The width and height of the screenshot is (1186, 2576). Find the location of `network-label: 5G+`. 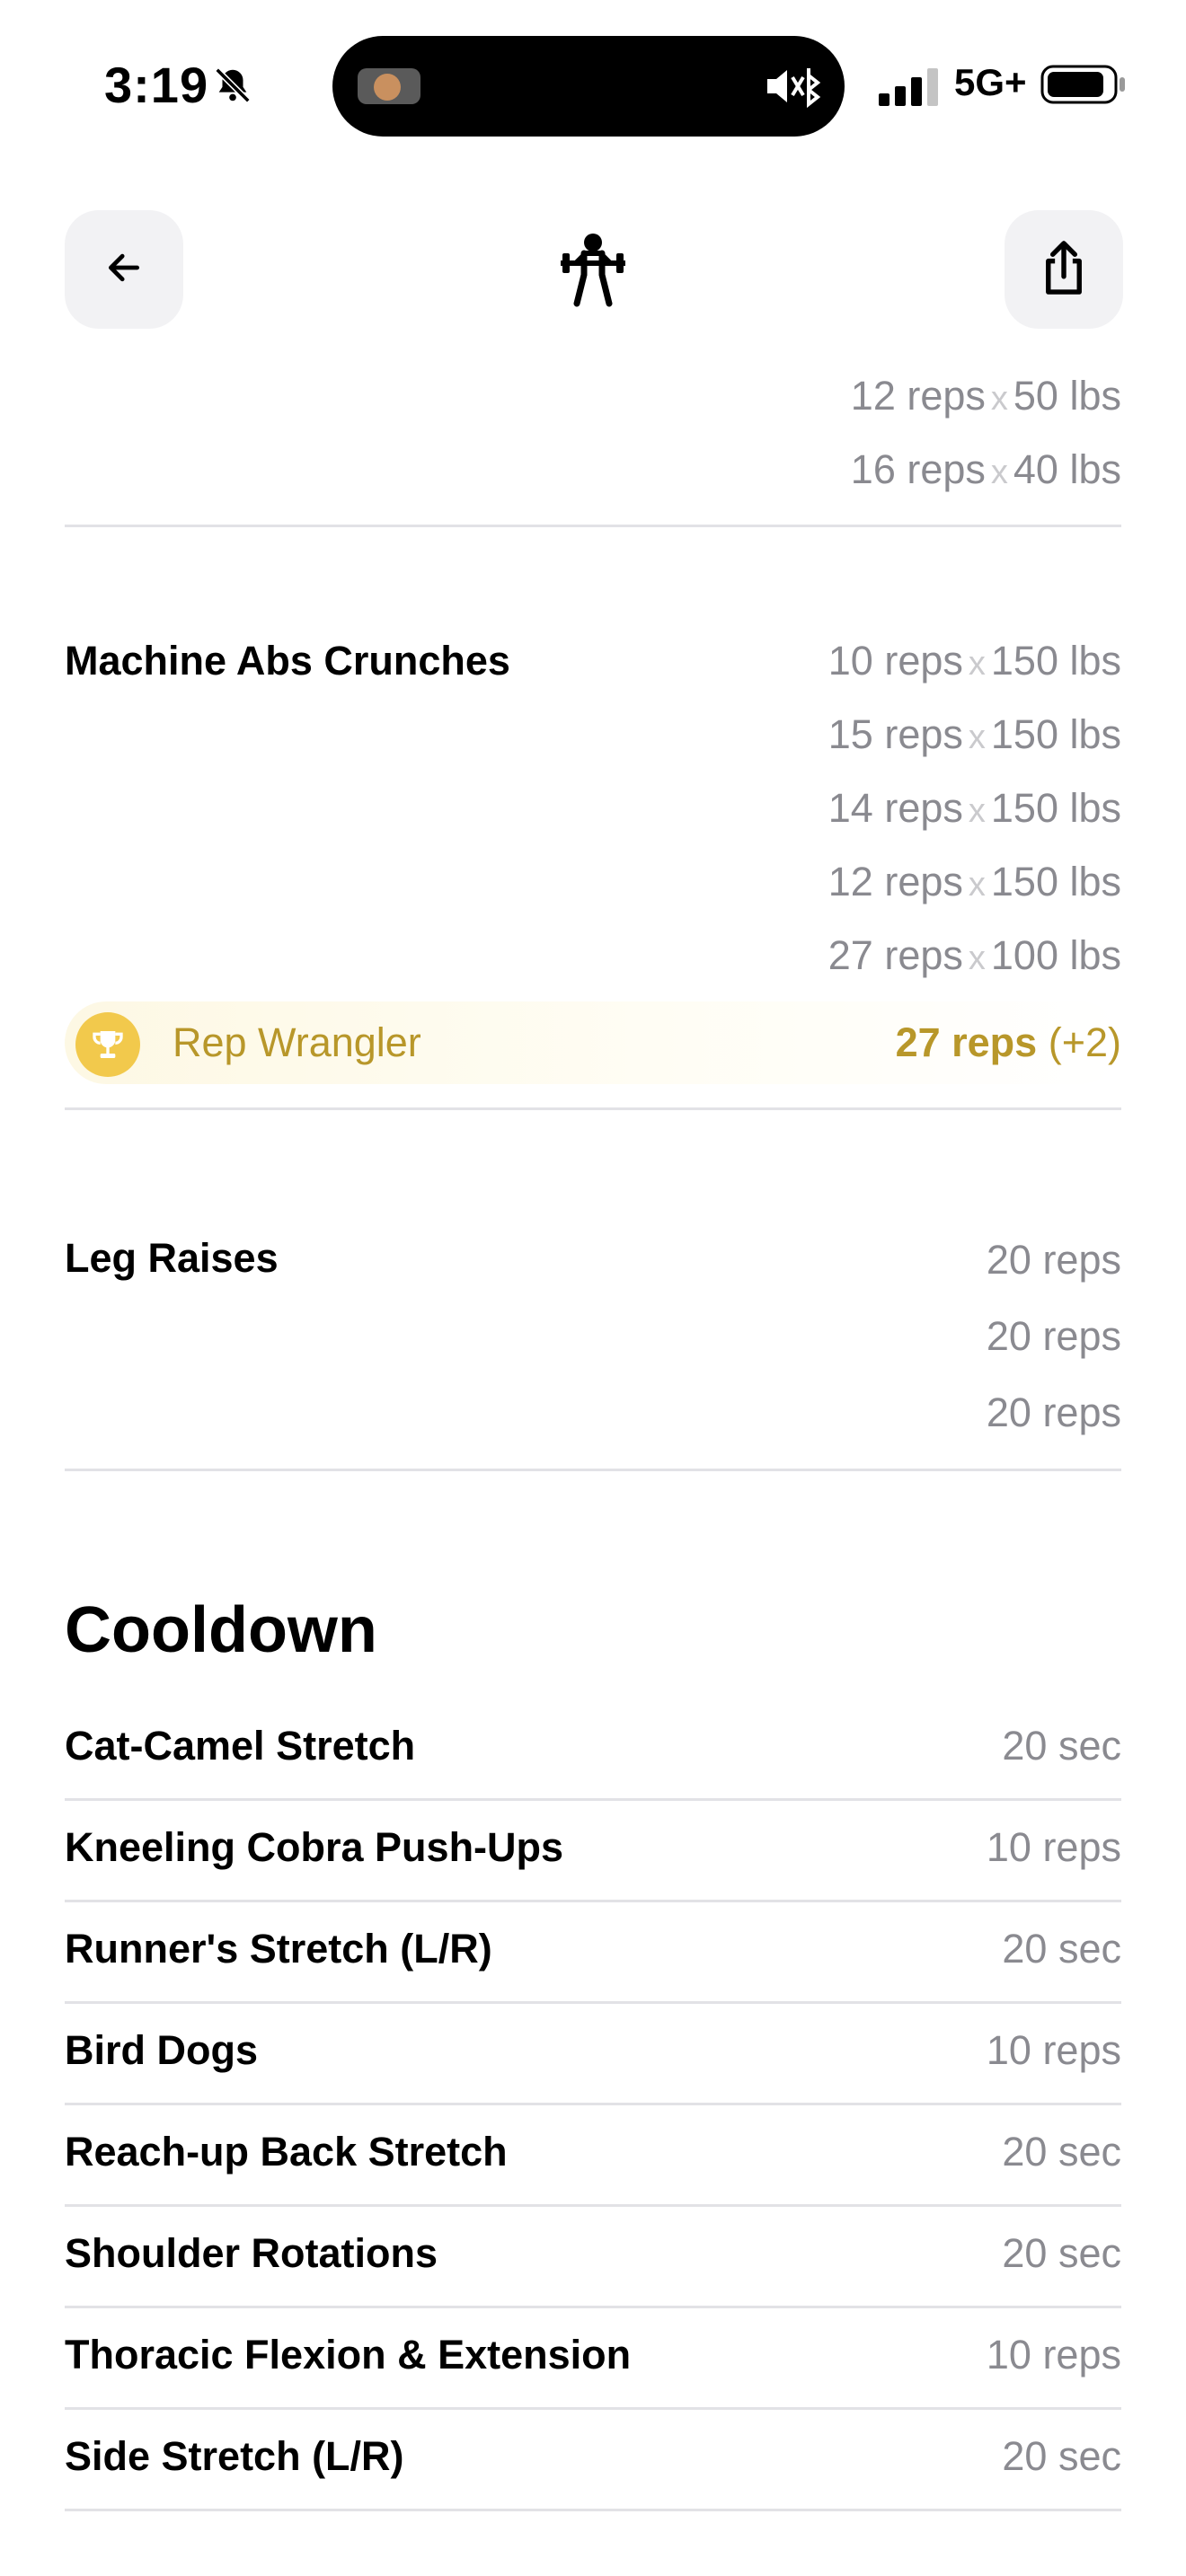

network-label: 5G+ is located at coordinates (990, 82).